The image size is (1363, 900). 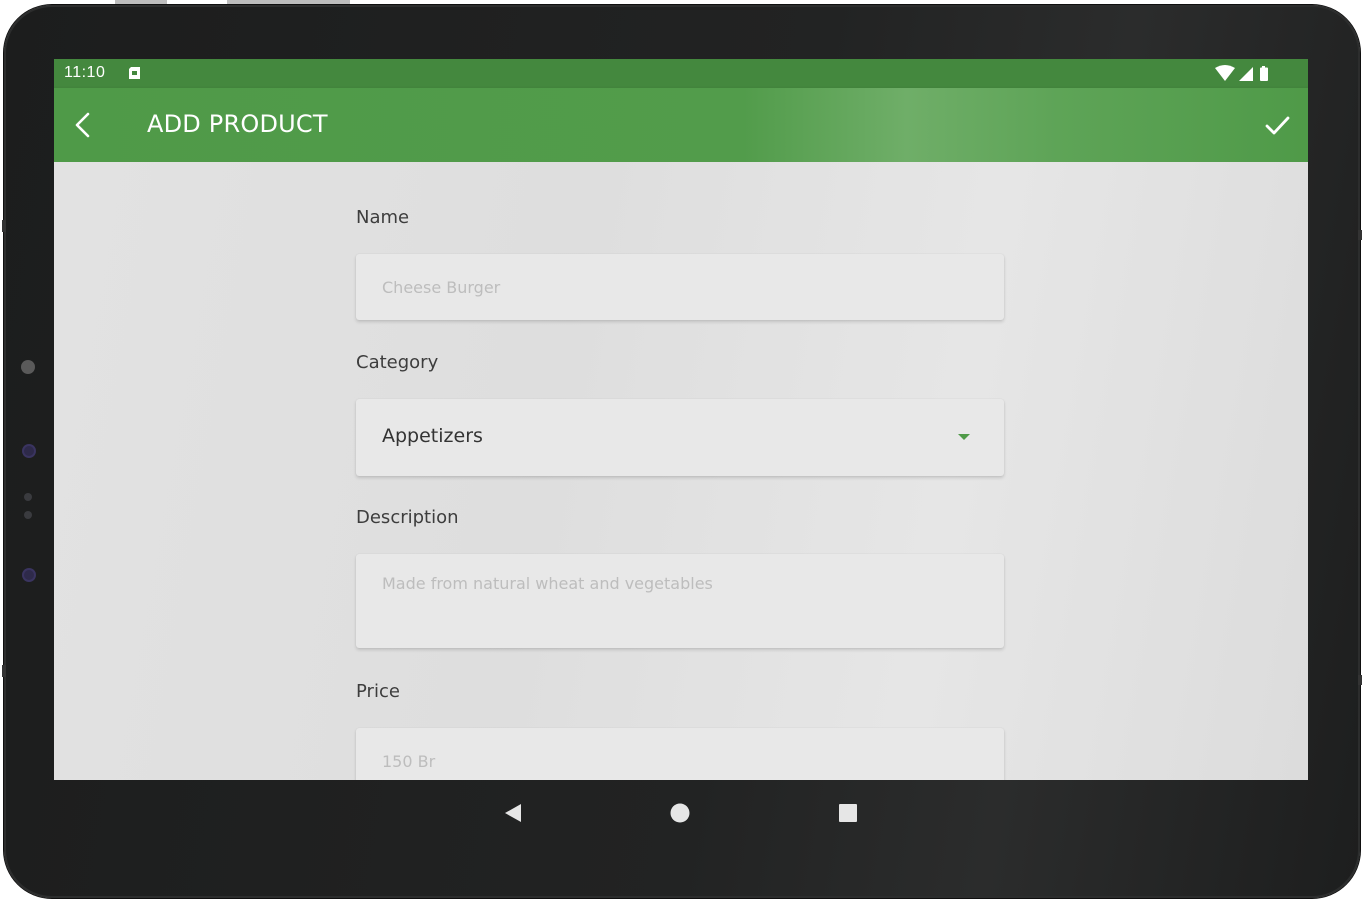 I want to click on name-field, so click(x=680, y=287).